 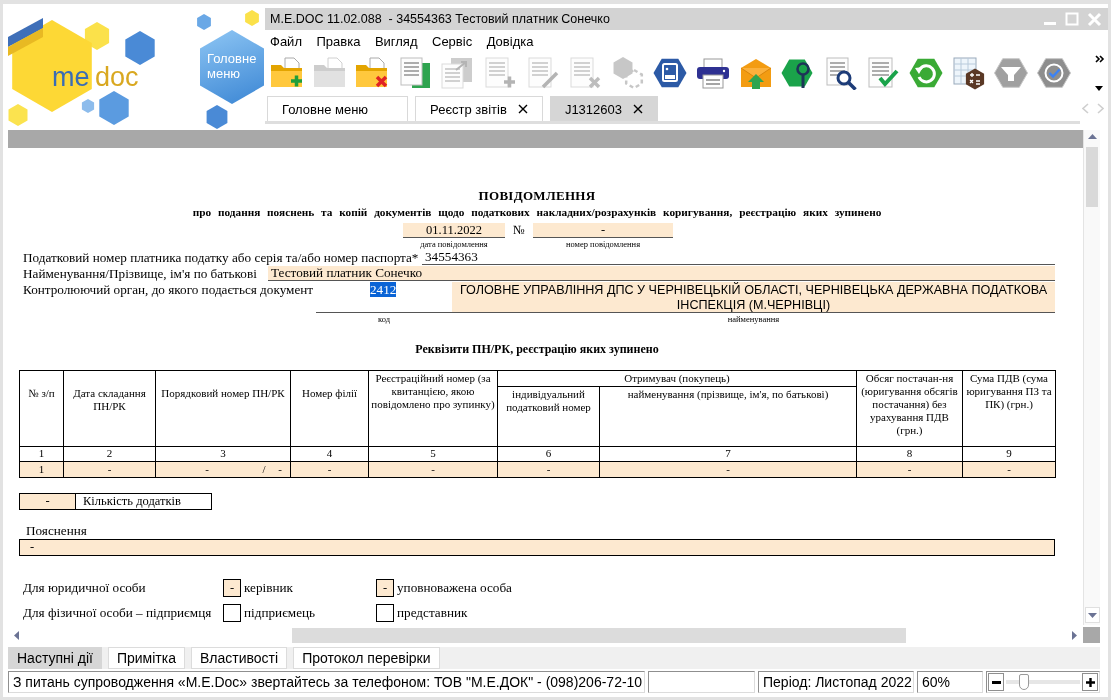 I want to click on plus-icon, so click(x=1090, y=682).